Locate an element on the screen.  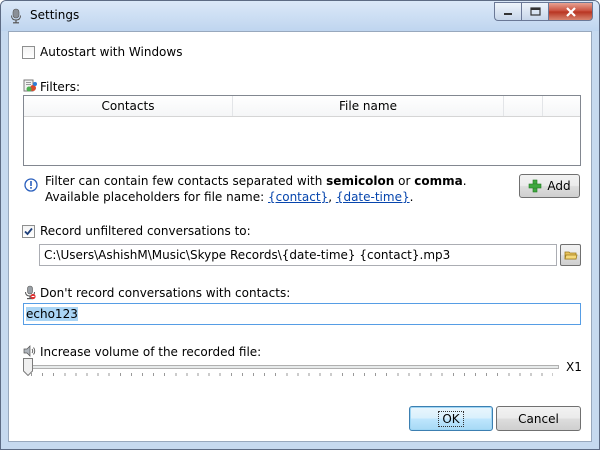
column-header-contacts: Contacts is located at coordinates (128, 106).